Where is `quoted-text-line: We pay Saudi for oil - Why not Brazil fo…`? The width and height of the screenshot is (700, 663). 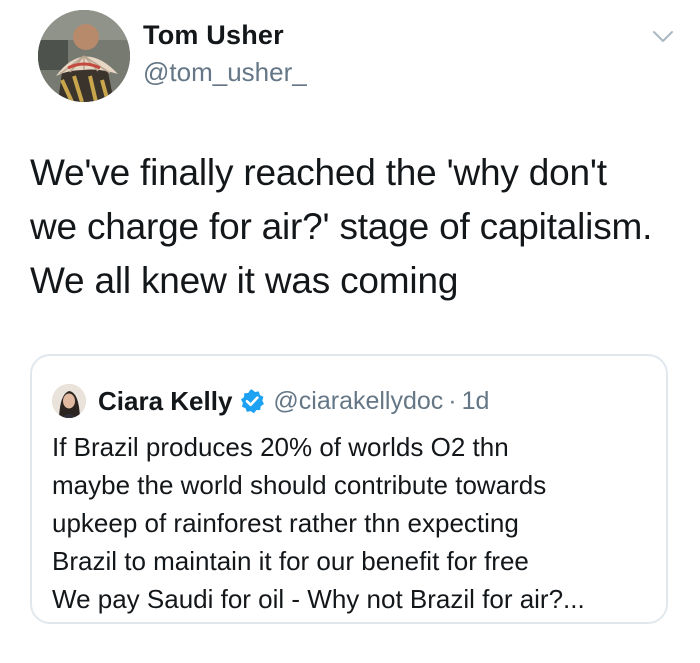
quoted-text-line: We pay Saudi for oil - Why not Brazil fo… is located at coordinates (318, 599).